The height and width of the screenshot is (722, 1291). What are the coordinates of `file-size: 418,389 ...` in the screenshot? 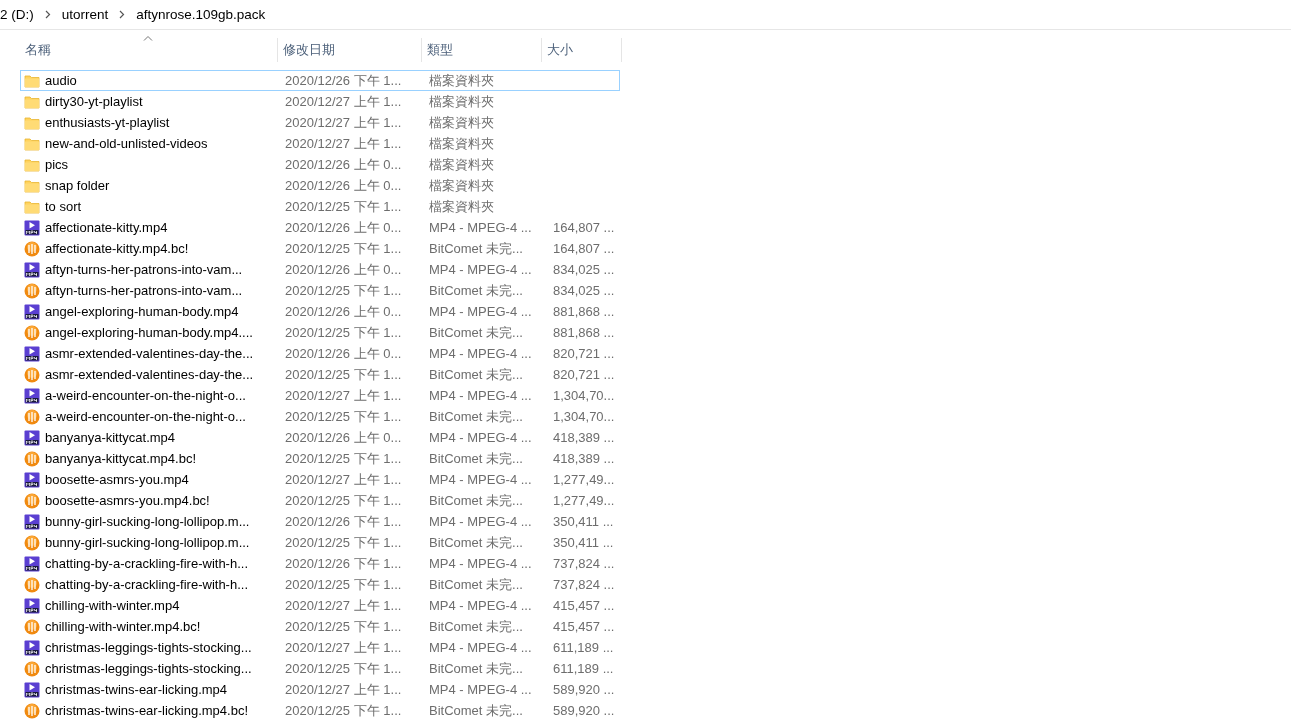 It's located at (584, 437).